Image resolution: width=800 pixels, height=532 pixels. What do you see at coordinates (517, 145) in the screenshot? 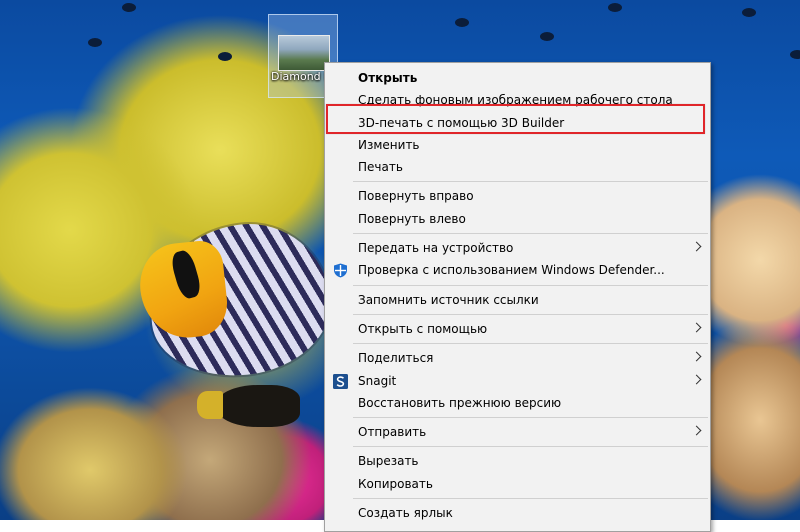
I see `menu-item-edit: Изменить` at bounding box center [517, 145].